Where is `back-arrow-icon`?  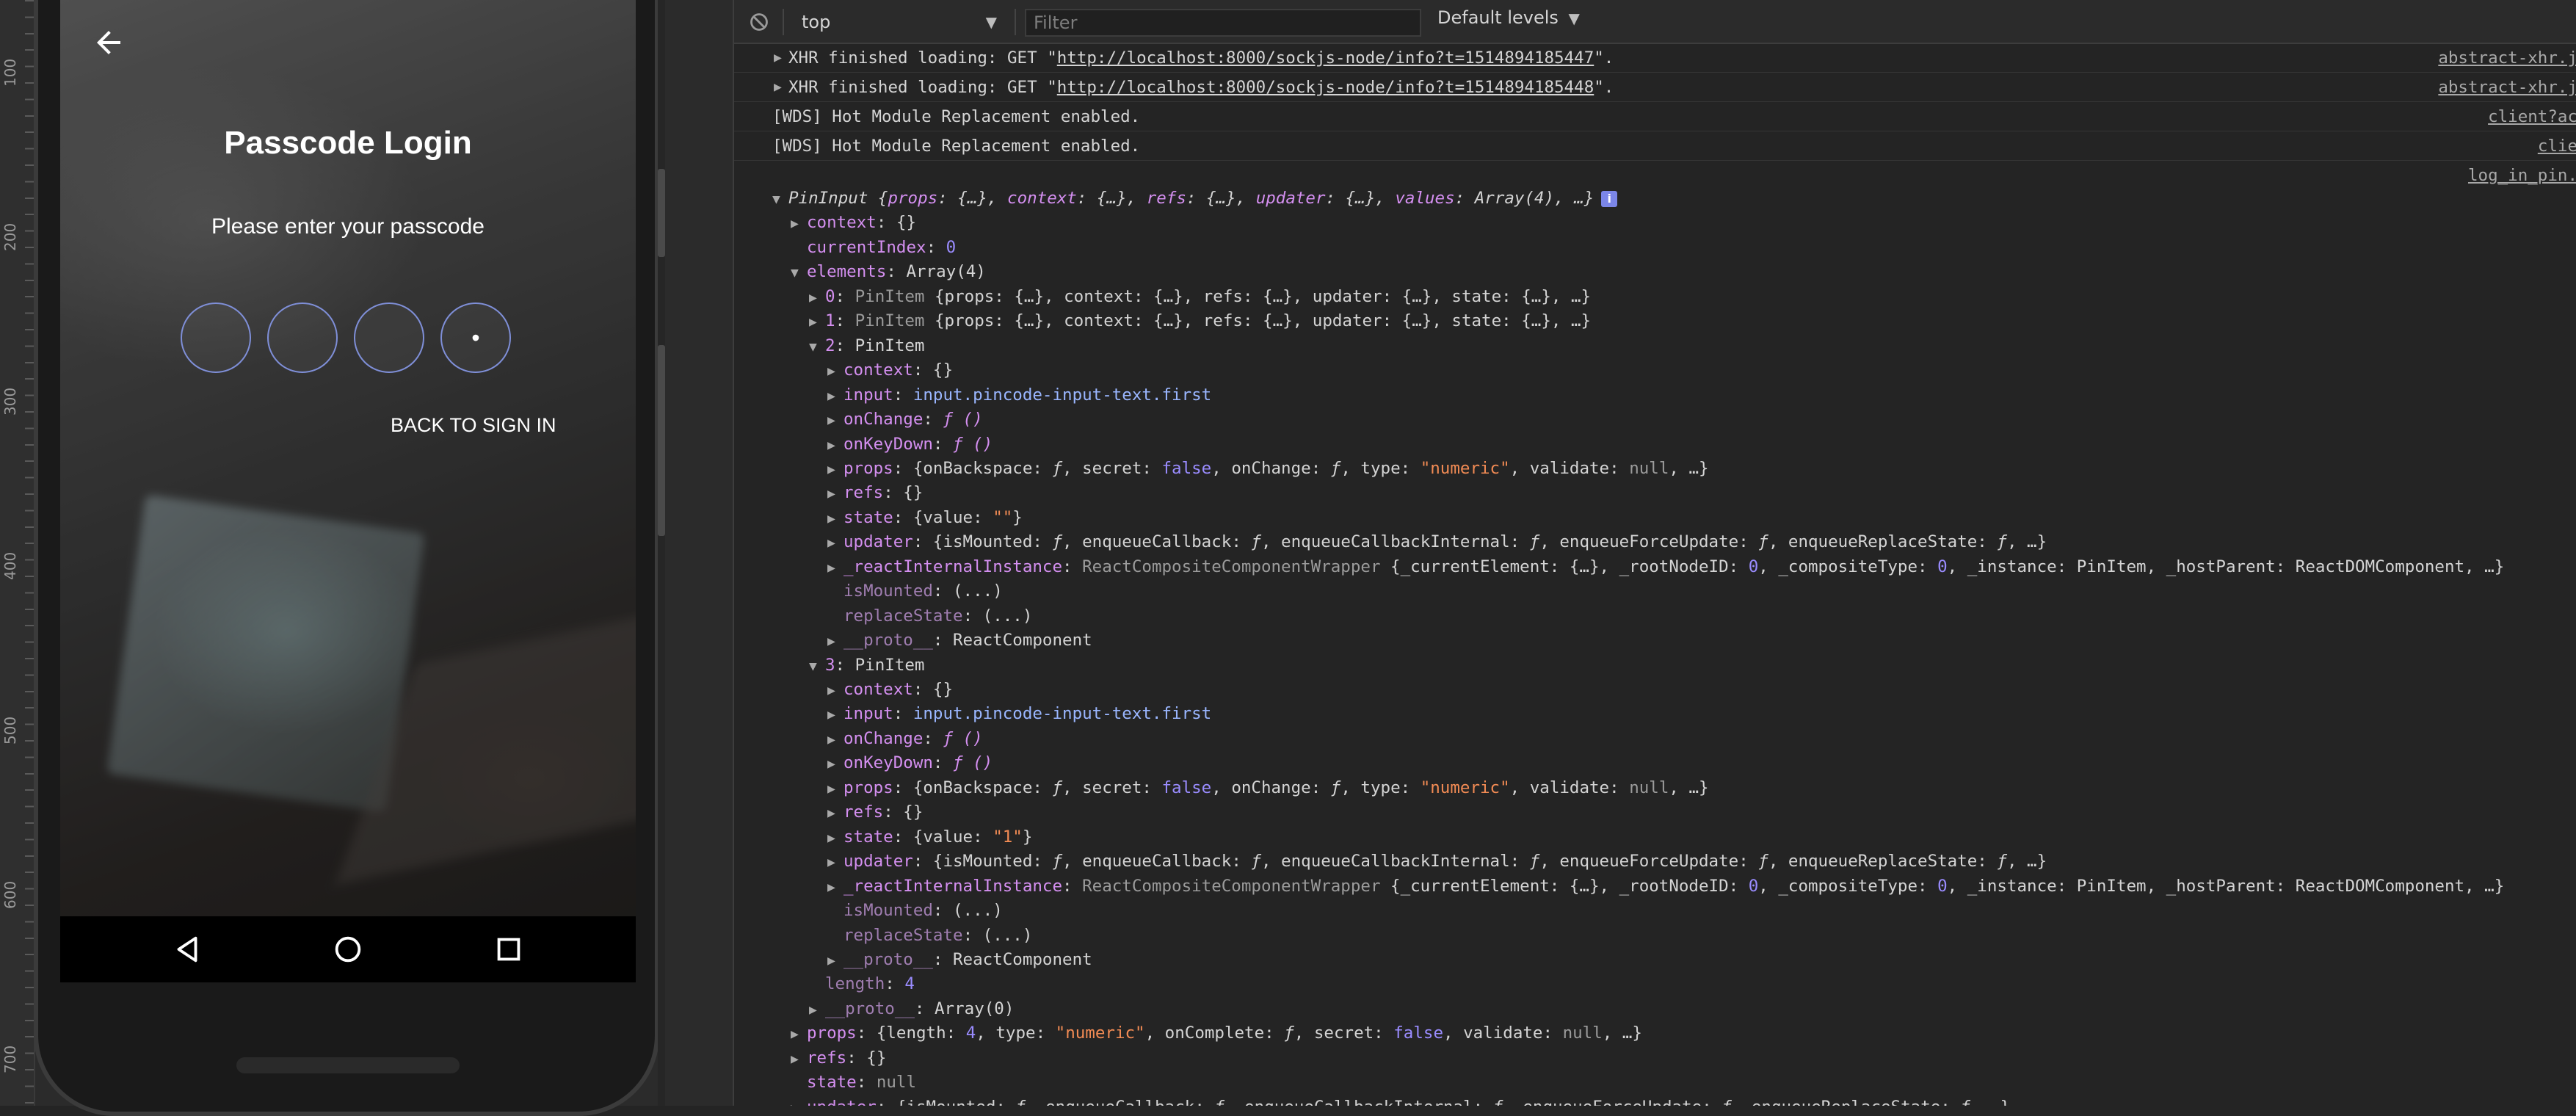 back-arrow-icon is located at coordinates (109, 42).